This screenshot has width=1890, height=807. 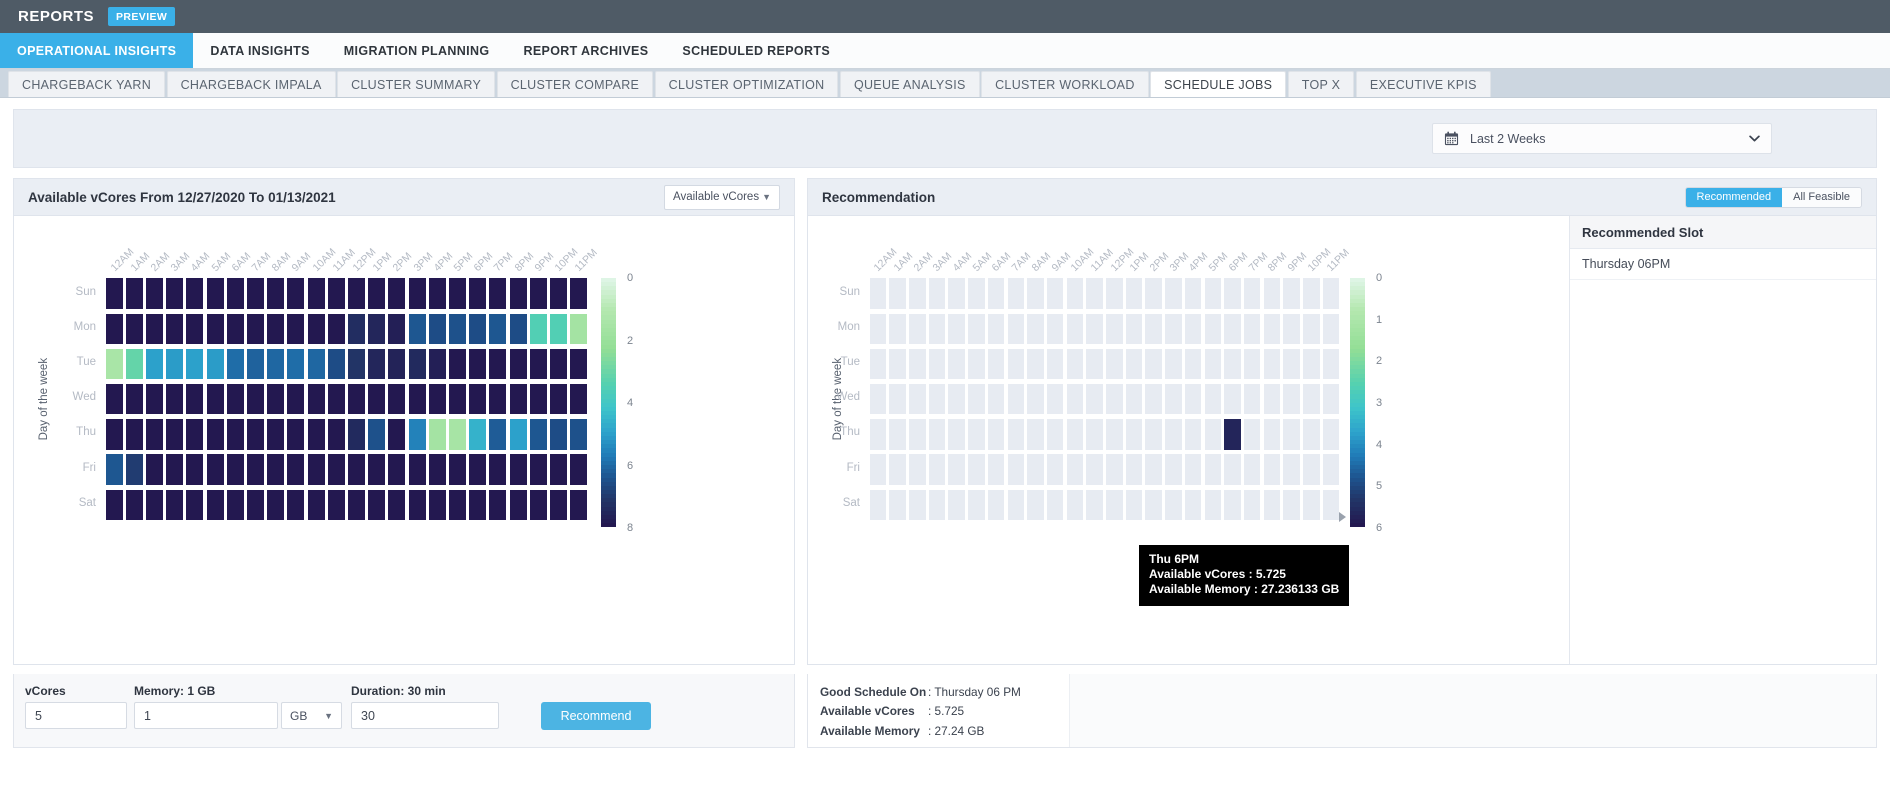 What do you see at coordinates (1723, 264) in the screenshot?
I see `list-item: Thursday 06PM` at bounding box center [1723, 264].